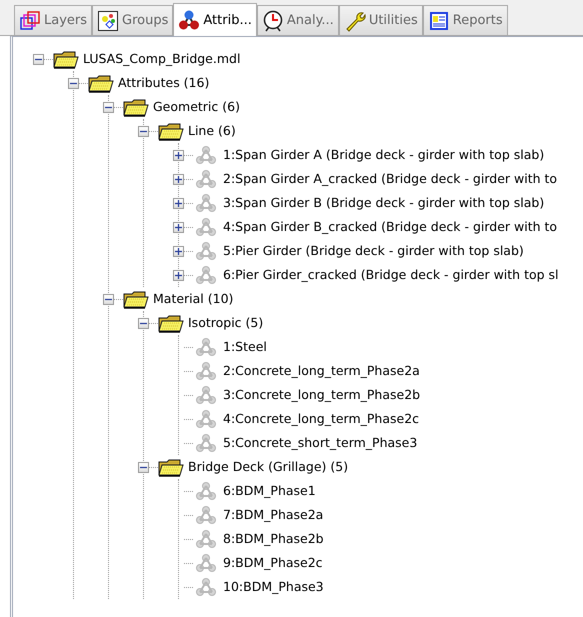 This screenshot has height=617, width=583. Describe the element at coordinates (268, 467) in the screenshot. I see `tree-item: Bridge Deck (Grillage) (5)` at that location.